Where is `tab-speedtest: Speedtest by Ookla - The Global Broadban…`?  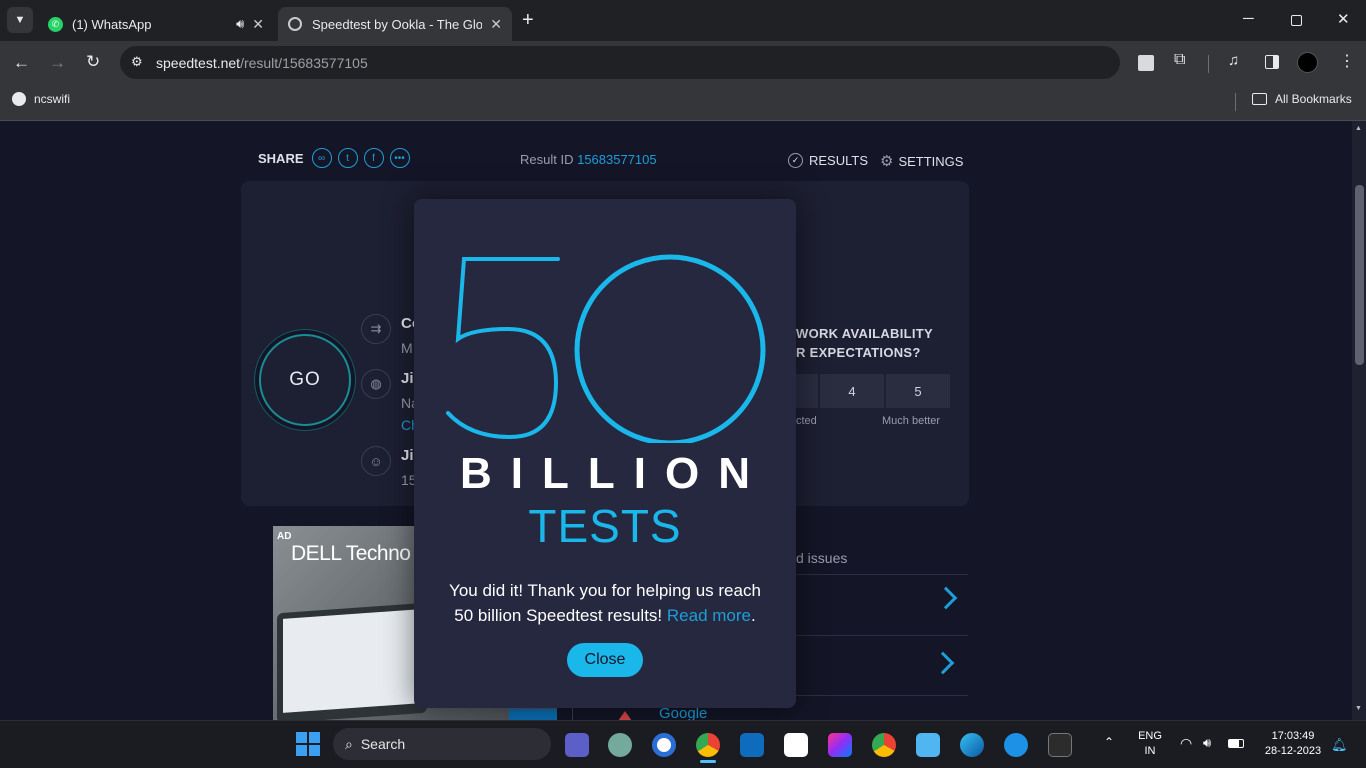 tab-speedtest: Speedtest by Ookla - The Global Broadban… is located at coordinates (395, 24).